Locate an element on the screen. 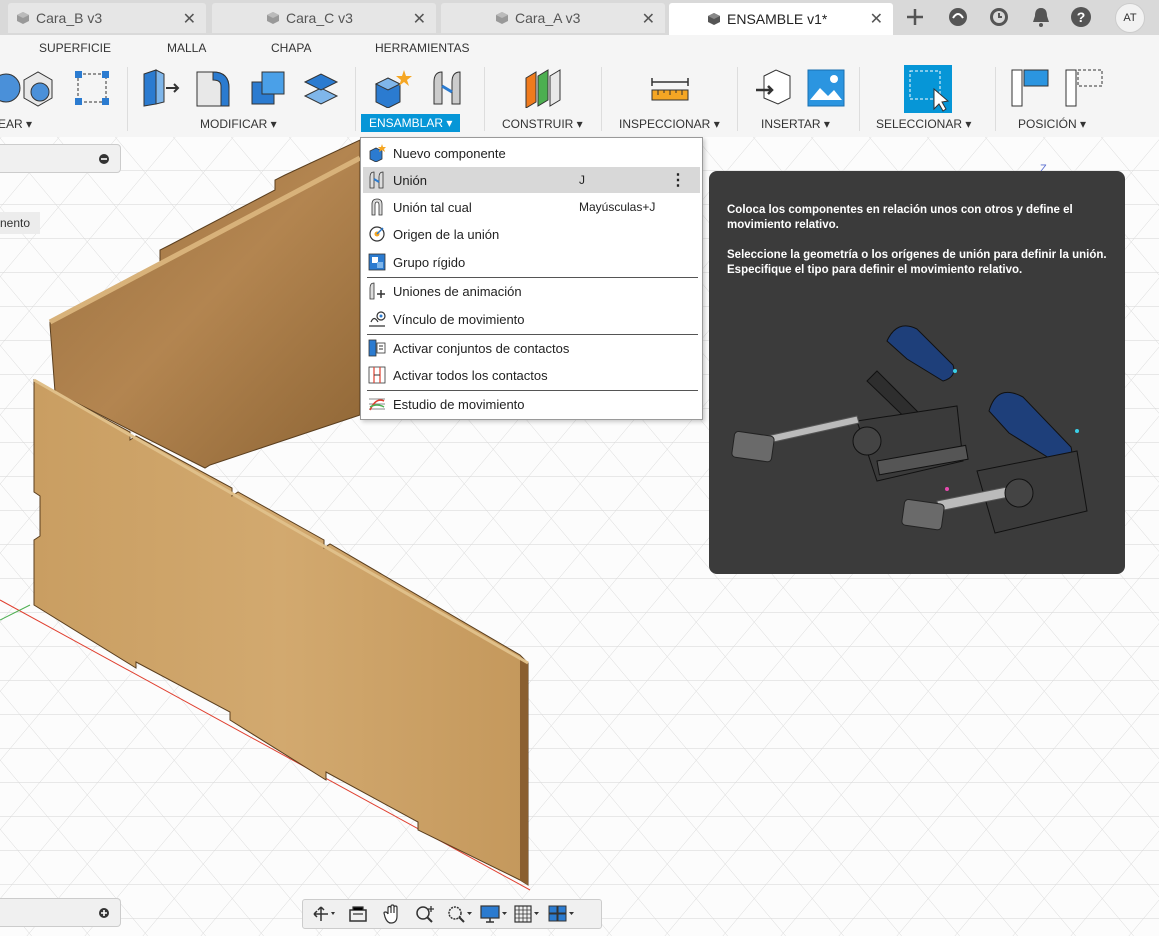  group-label: ENSAMBLAR is located at coordinates (406, 123).